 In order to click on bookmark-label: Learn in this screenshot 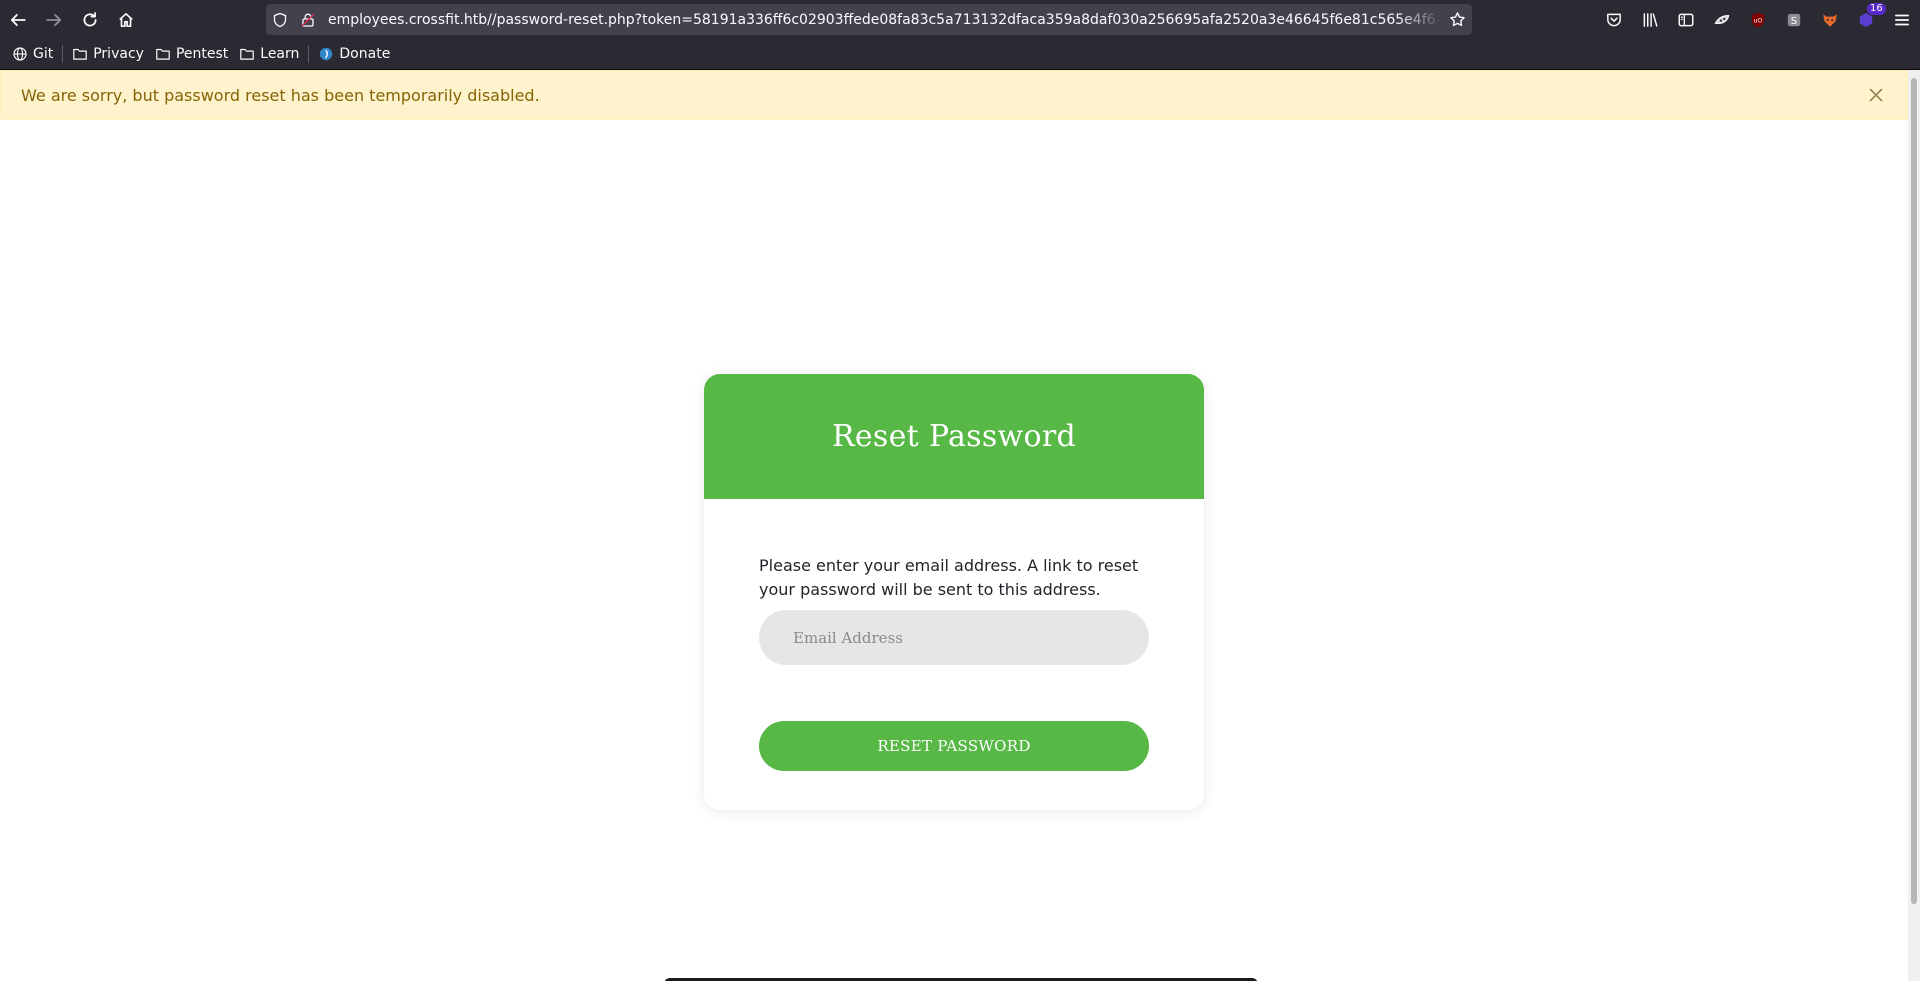, I will do `click(280, 54)`.